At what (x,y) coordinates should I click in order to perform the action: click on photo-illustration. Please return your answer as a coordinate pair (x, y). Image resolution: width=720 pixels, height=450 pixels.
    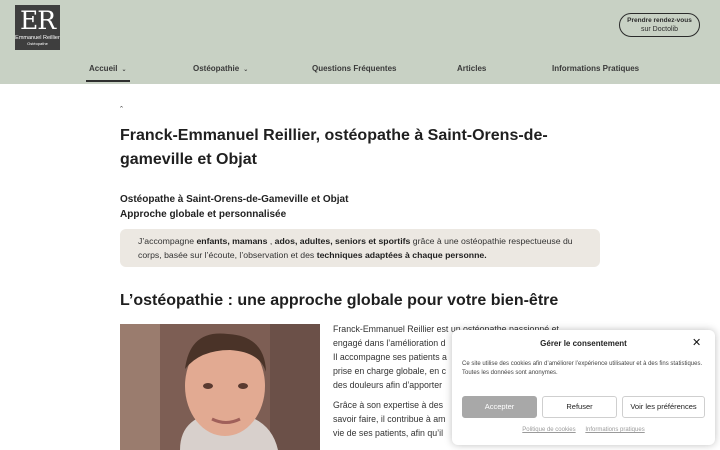
    Looking at the image, I should click on (220, 387).